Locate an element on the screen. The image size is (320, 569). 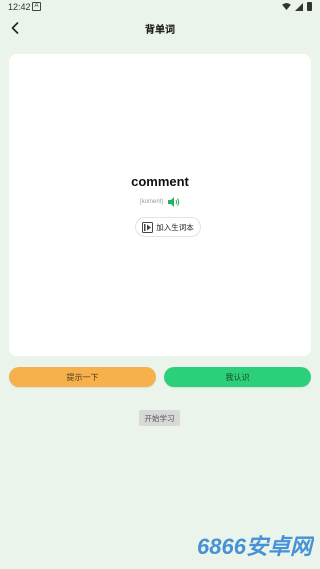
svg-text: 6866安卓网 is located at coordinates (255, 546).